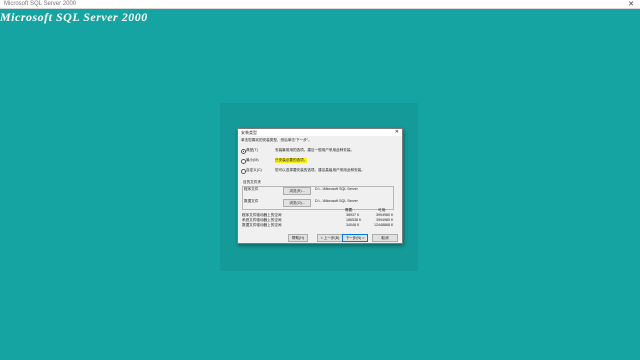  I want to click on option-typical-desc: 安装最常用的选项。建议一般用户采用此种安装。, so click(315, 150).